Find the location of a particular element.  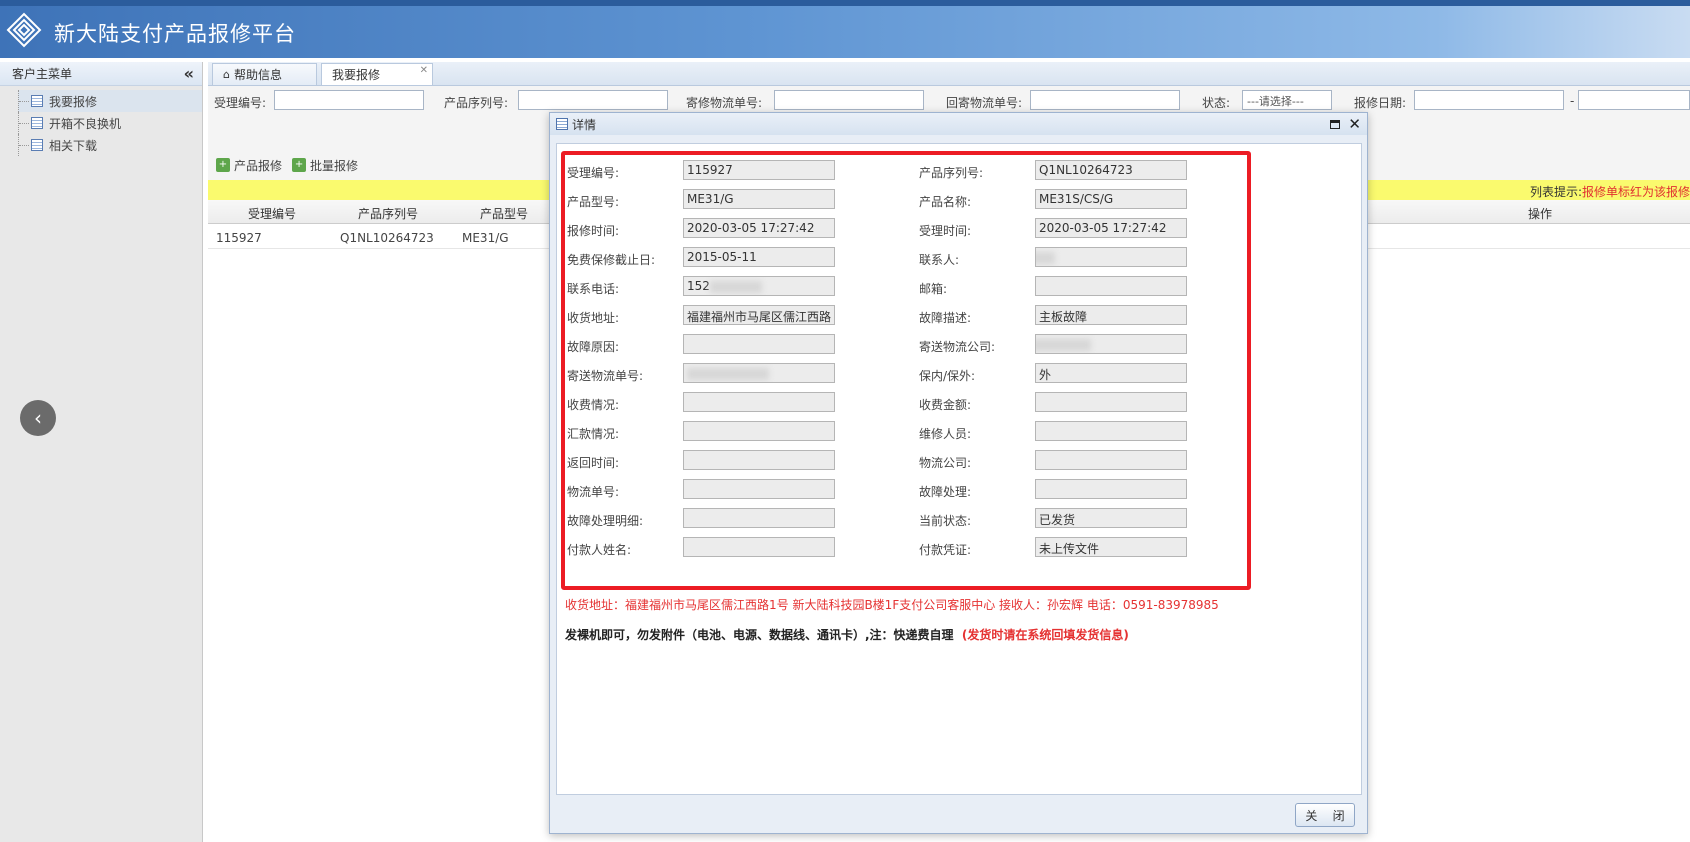

report-date-start-input is located at coordinates (1489, 100).